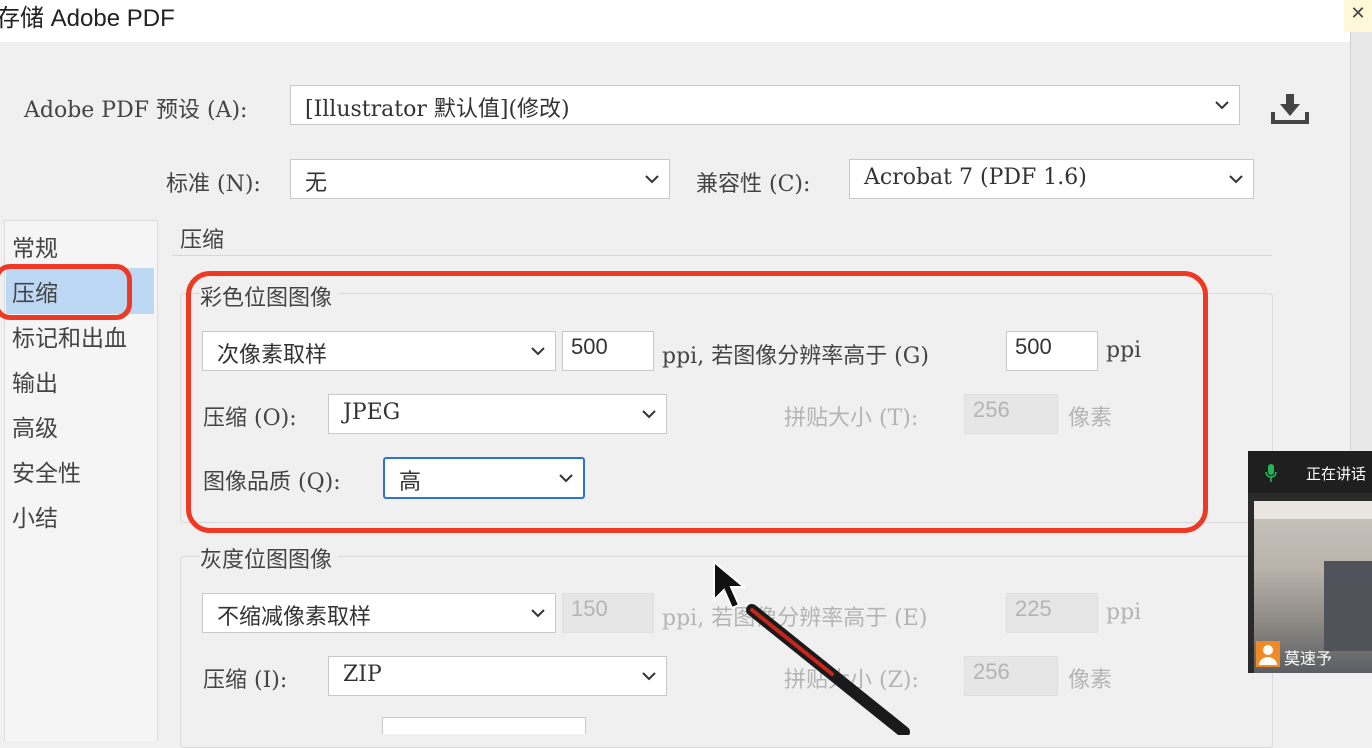 The image size is (1372, 748). What do you see at coordinates (35, 246) in the screenshot?
I see `sidebar-item-general: 常规` at bounding box center [35, 246].